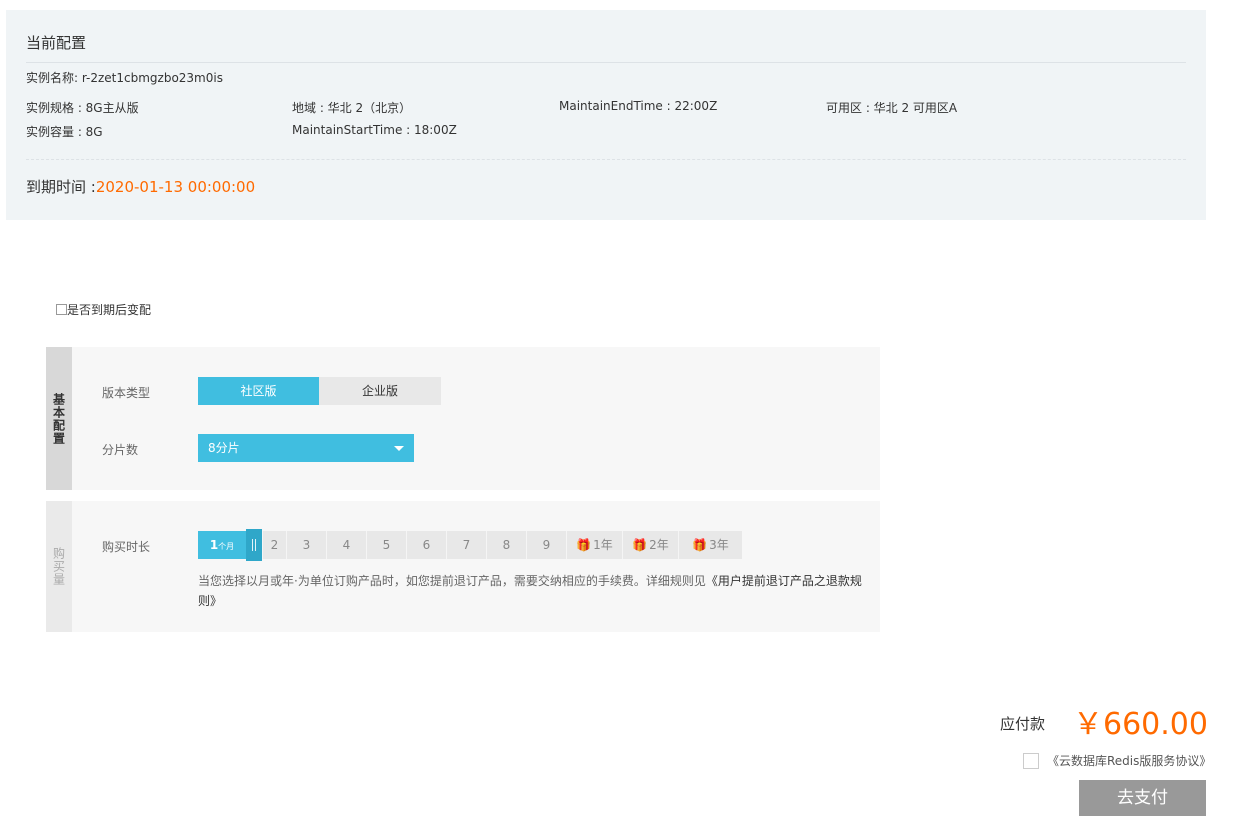 The image size is (1244, 829). What do you see at coordinates (306, 448) in the screenshot?
I see `shard-count-select: 8分片` at bounding box center [306, 448].